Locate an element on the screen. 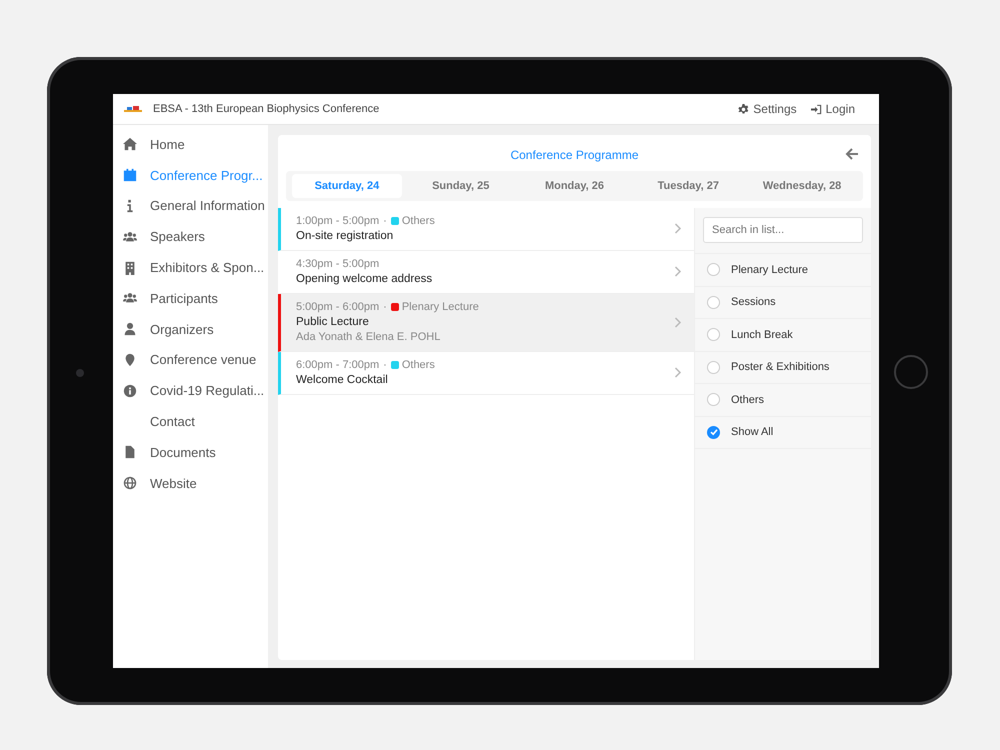  filter-option: Others is located at coordinates (783, 399).